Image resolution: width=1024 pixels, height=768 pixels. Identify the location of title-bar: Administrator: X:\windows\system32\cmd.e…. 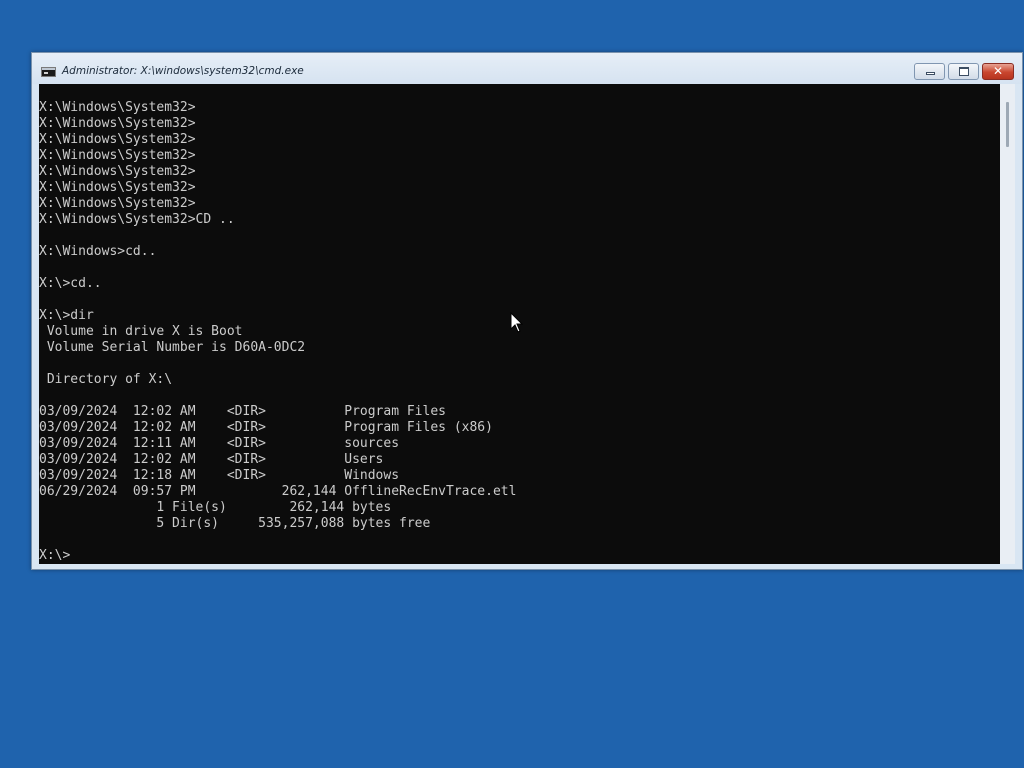
(527, 68).